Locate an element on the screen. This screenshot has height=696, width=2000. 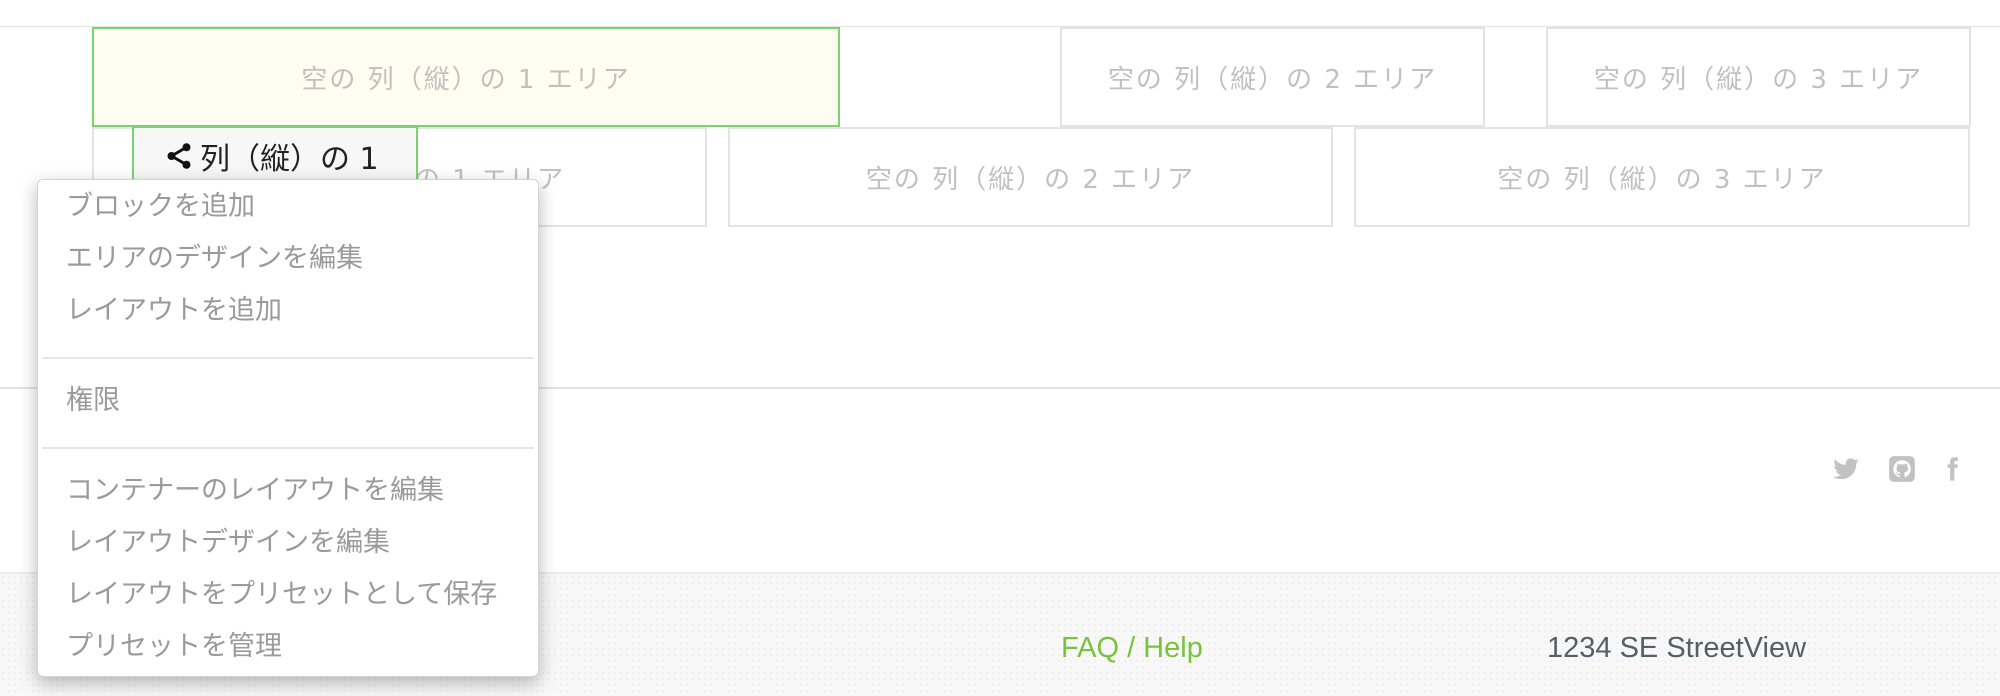
menu-item-manage-presets: プリセットを管理 is located at coordinates (174, 647).